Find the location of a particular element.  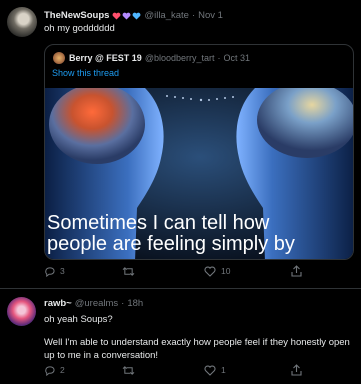

quoted-avatar is located at coordinates (59, 58).